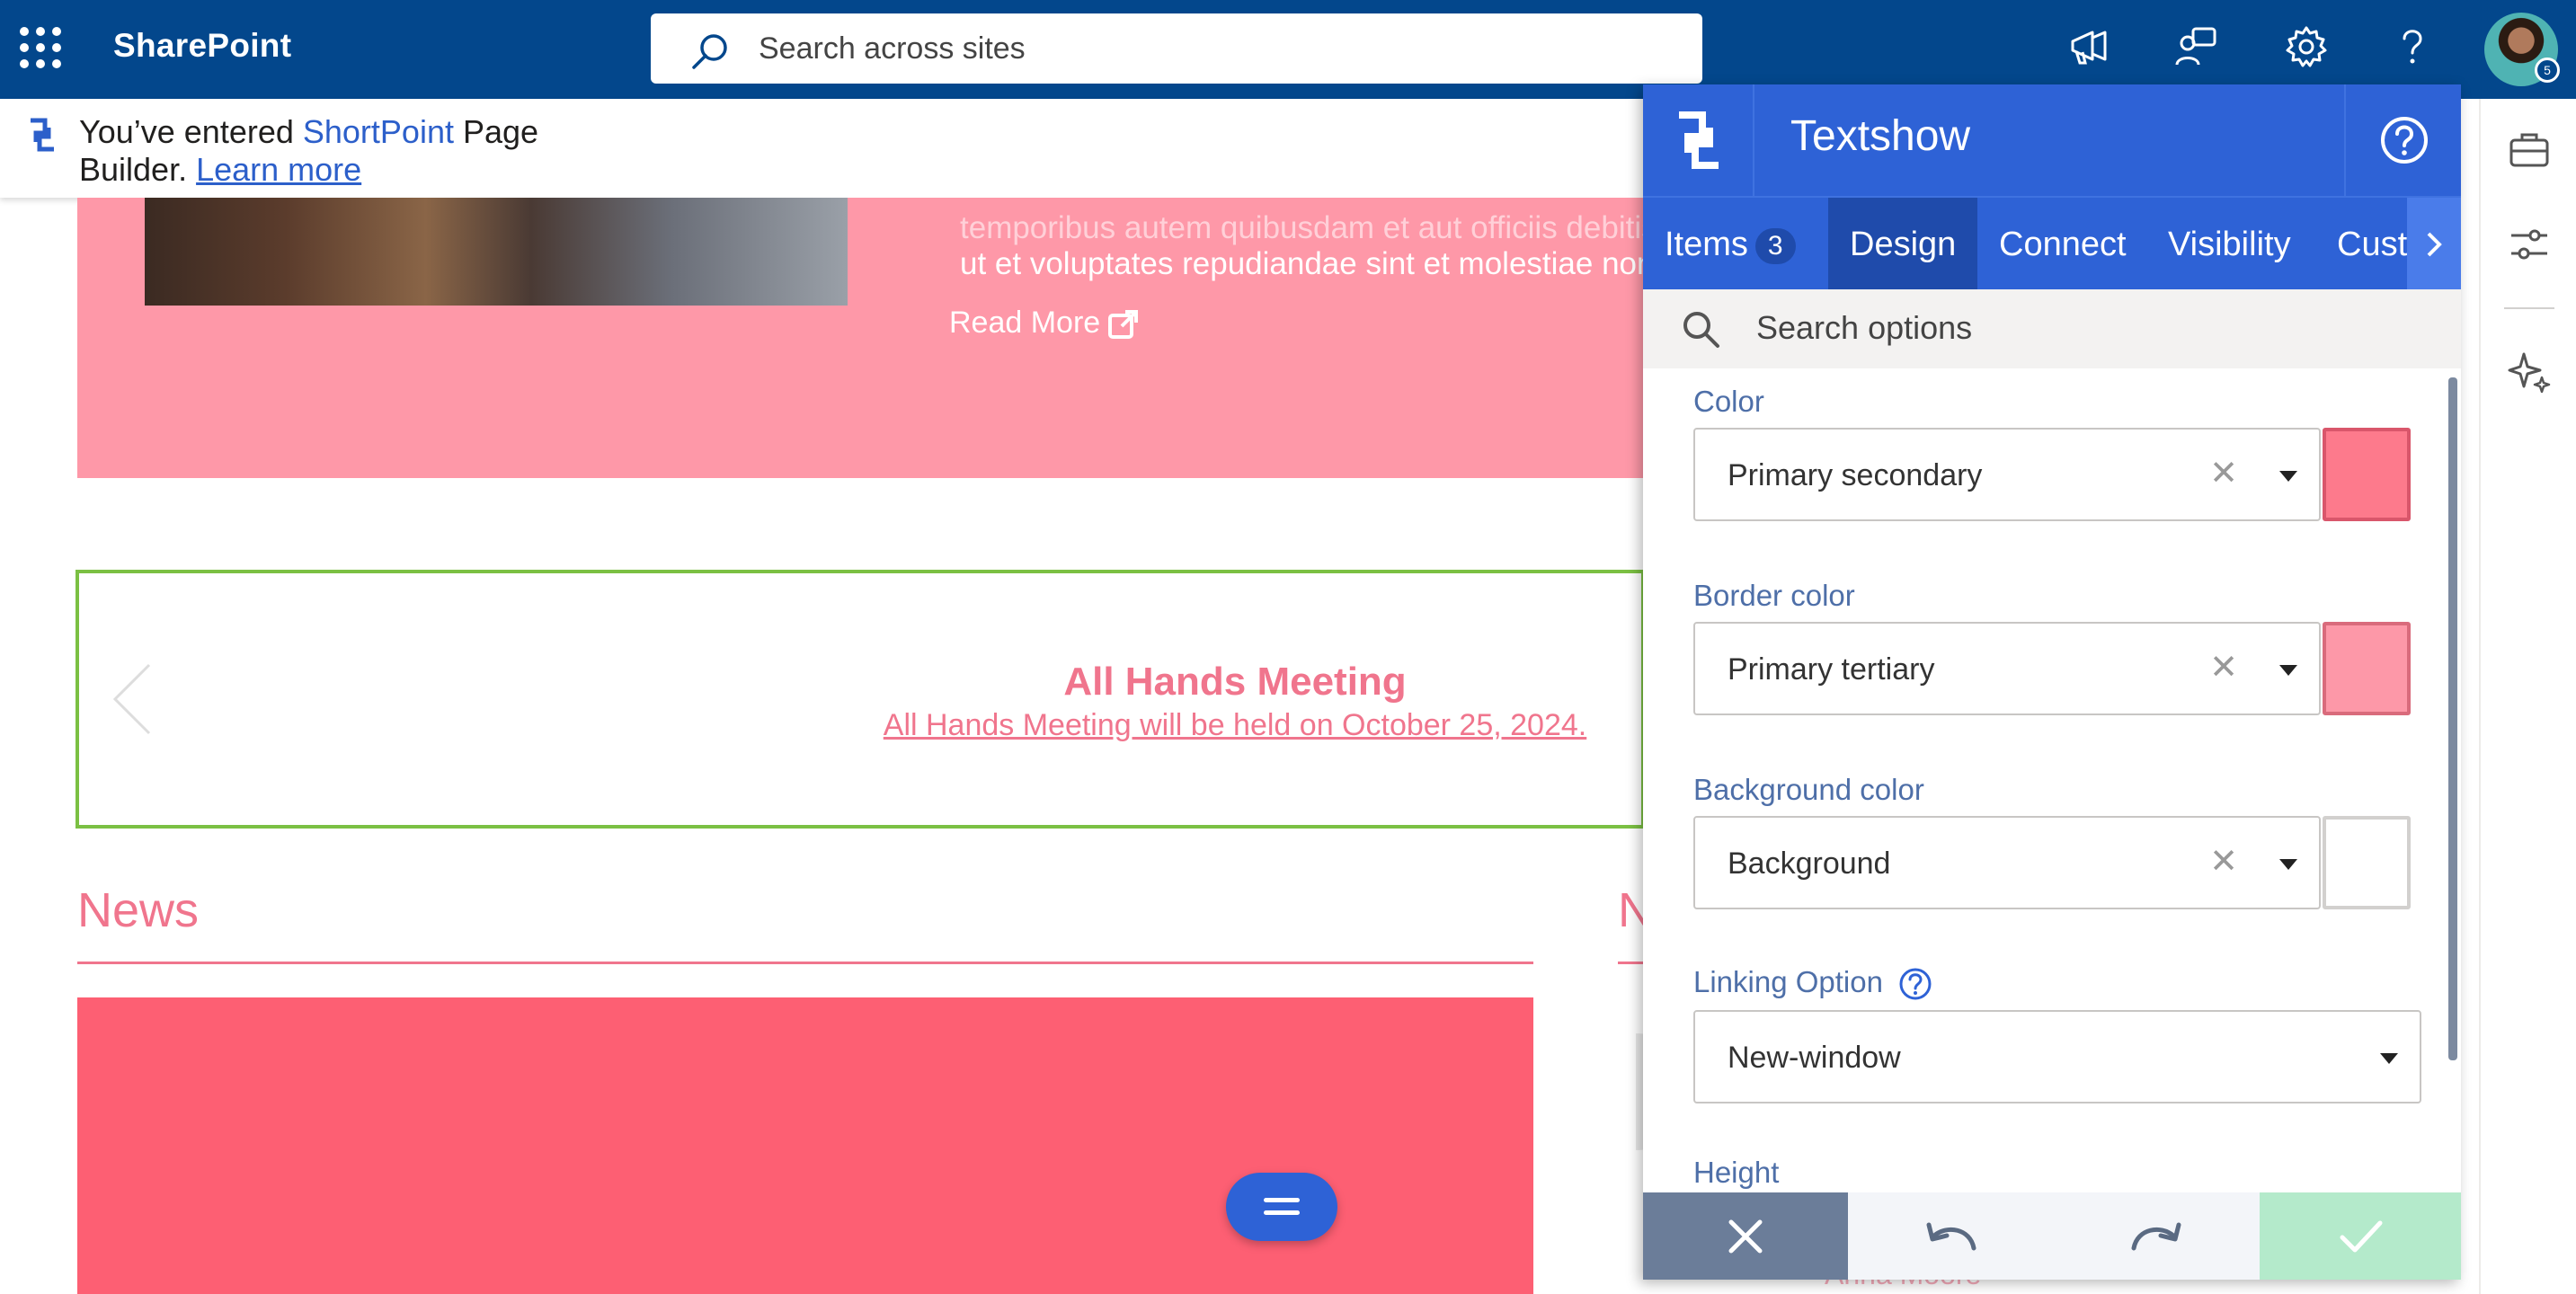 Image resolution: width=2576 pixels, height=1294 pixels. What do you see at coordinates (1176, 48) in the screenshot?
I see `site-search-box: Search across sites` at bounding box center [1176, 48].